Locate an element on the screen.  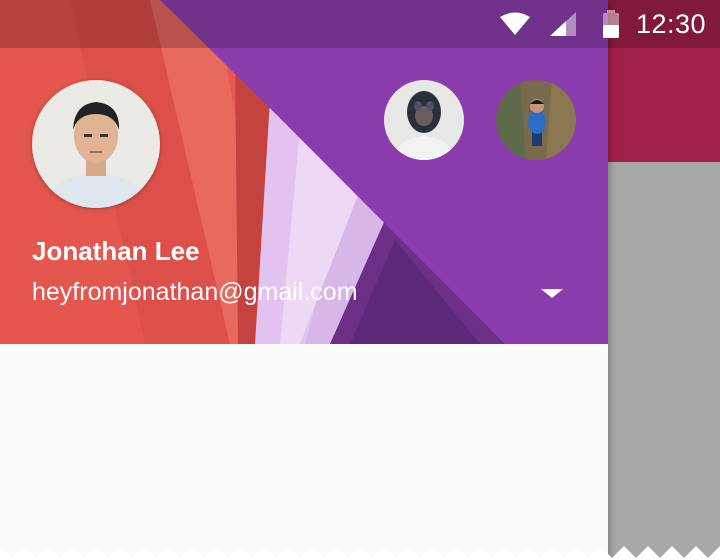
account-email: heyfromjonathan@gmail.com is located at coordinates (195, 292).